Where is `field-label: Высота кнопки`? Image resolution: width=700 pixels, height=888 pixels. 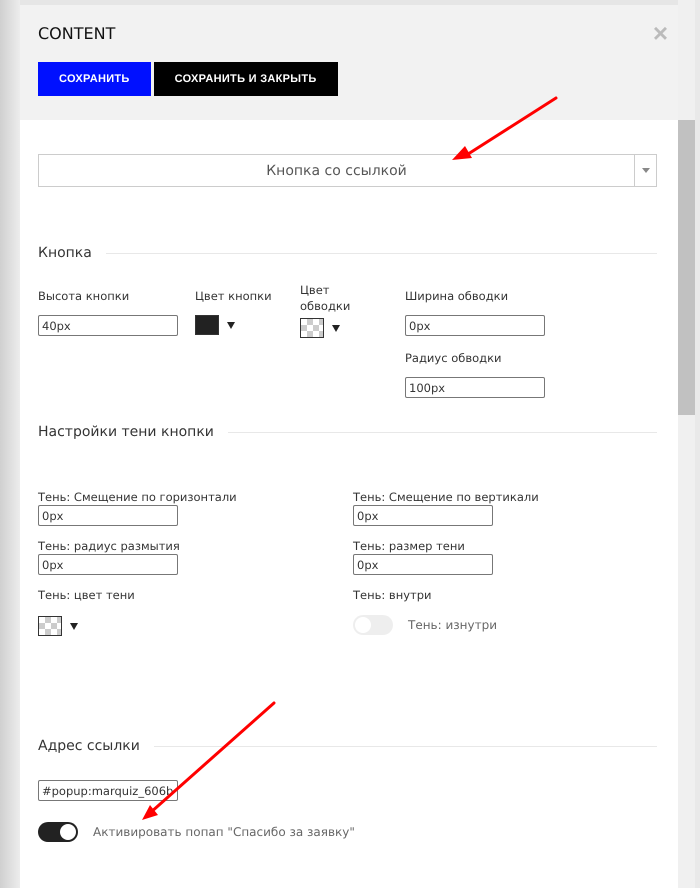 field-label: Высота кнопки is located at coordinates (84, 296).